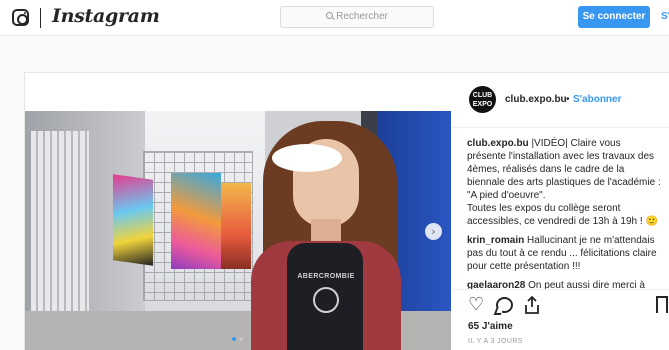 This screenshot has height=350, width=669. I want to click on radiator, so click(60, 231).